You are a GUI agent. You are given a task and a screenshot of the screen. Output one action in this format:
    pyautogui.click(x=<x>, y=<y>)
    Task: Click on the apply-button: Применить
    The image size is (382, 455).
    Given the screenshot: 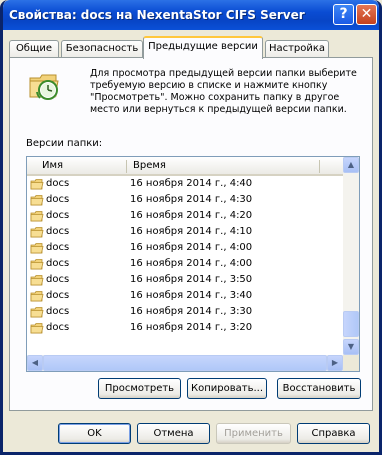 What is the action you would take?
    pyautogui.click(x=253, y=433)
    